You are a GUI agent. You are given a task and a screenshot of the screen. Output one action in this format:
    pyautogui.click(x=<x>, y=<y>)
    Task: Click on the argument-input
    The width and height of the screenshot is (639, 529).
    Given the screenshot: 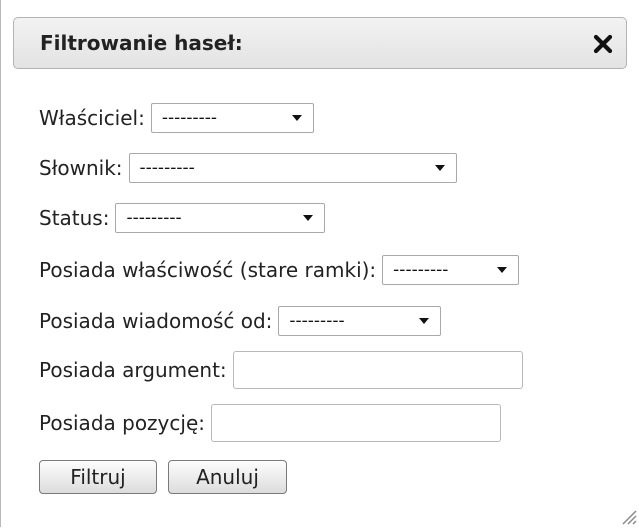 What is the action you would take?
    pyautogui.click(x=377, y=370)
    